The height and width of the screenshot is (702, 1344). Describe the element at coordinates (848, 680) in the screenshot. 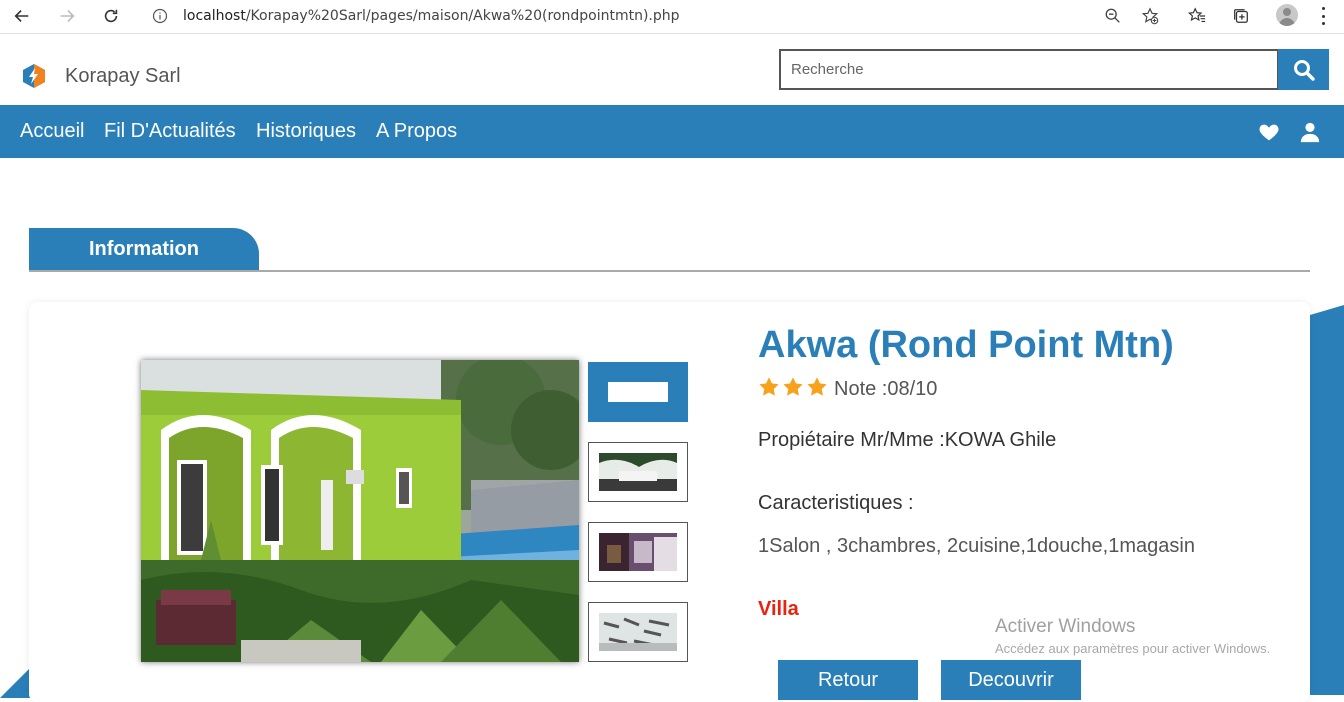

I see `back-button: Retour` at that location.